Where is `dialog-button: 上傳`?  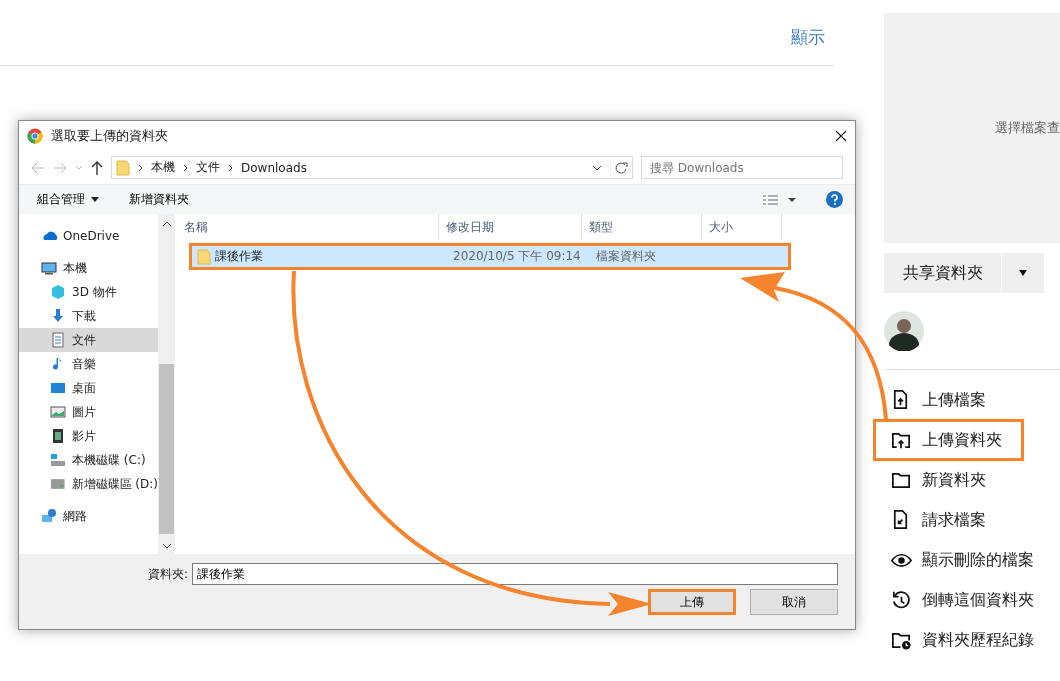
dialog-button: 上傳 is located at coordinates (692, 602).